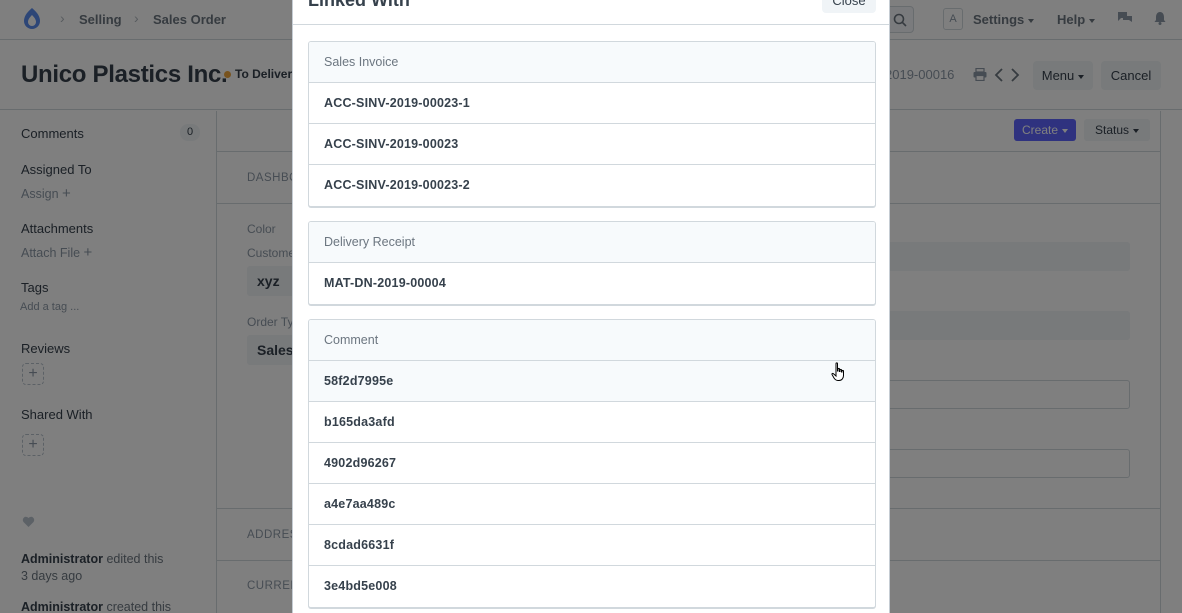  I want to click on dialog-header: Linked With Close, so click(591, 12).